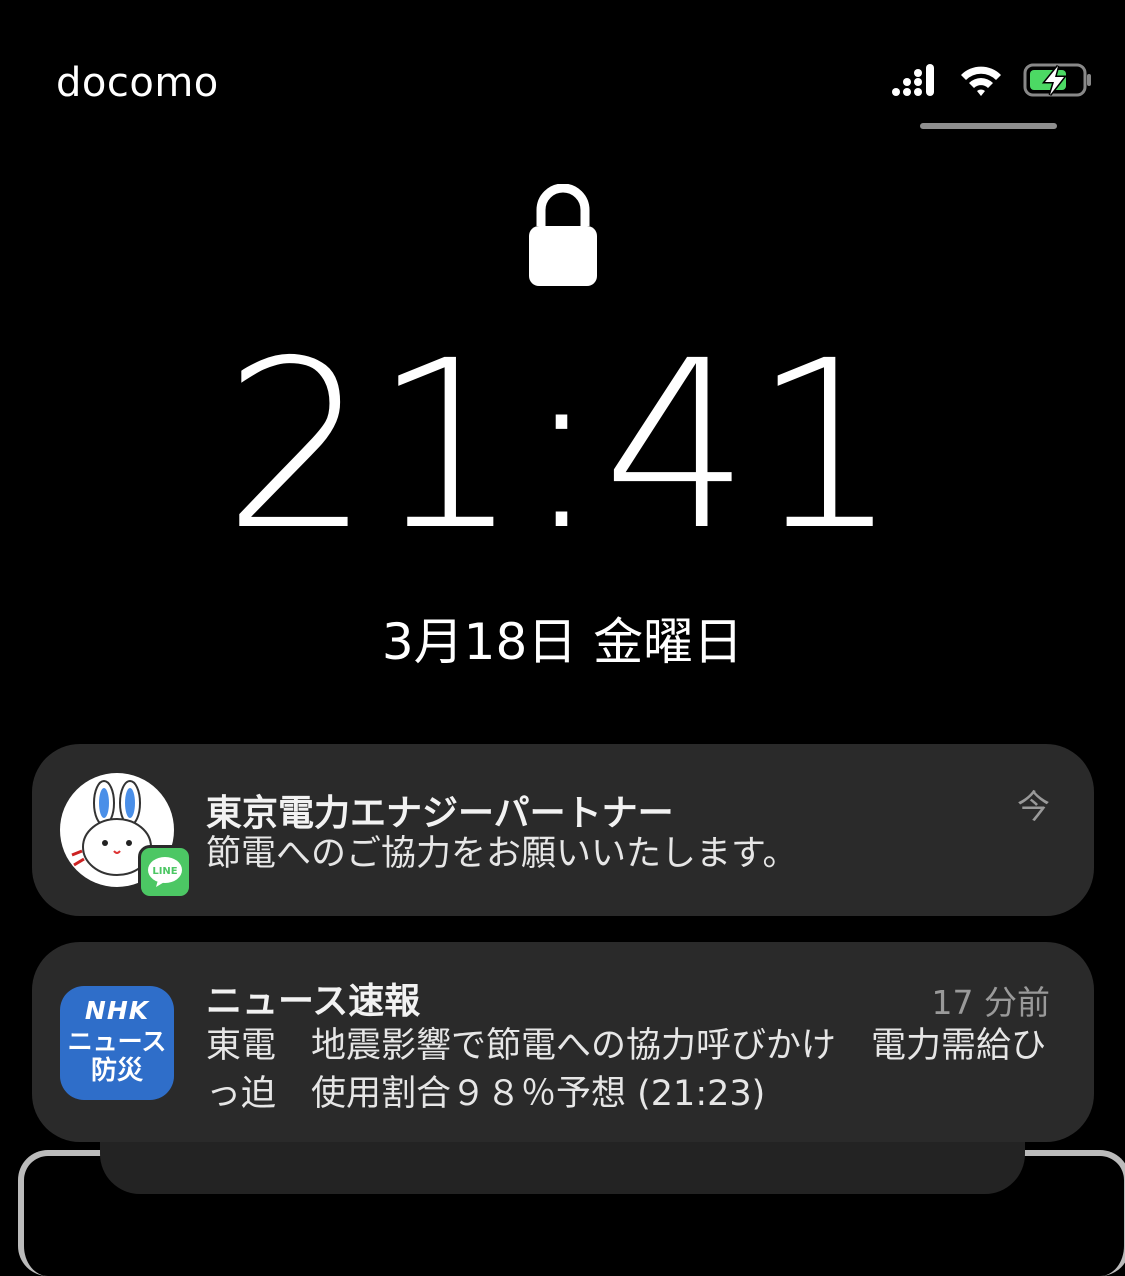 The height and width of the screenshot is (1276, 1125). I want to click on nhk-icon-line-1: NHK, so click(117, 1010).